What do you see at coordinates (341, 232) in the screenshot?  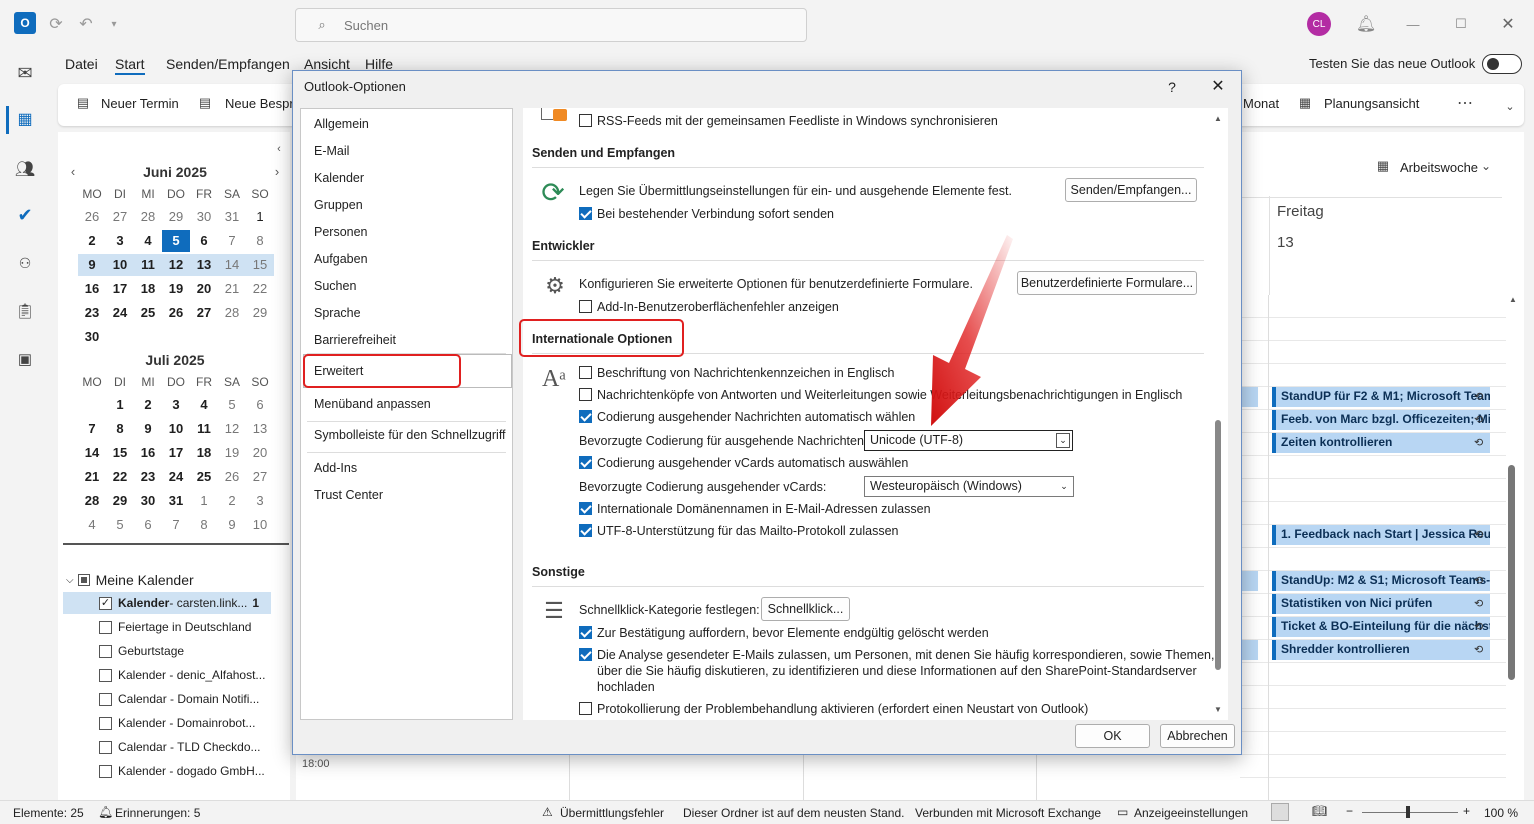 I see `options-nav-item: Personen` at bounding box center [341, 232].